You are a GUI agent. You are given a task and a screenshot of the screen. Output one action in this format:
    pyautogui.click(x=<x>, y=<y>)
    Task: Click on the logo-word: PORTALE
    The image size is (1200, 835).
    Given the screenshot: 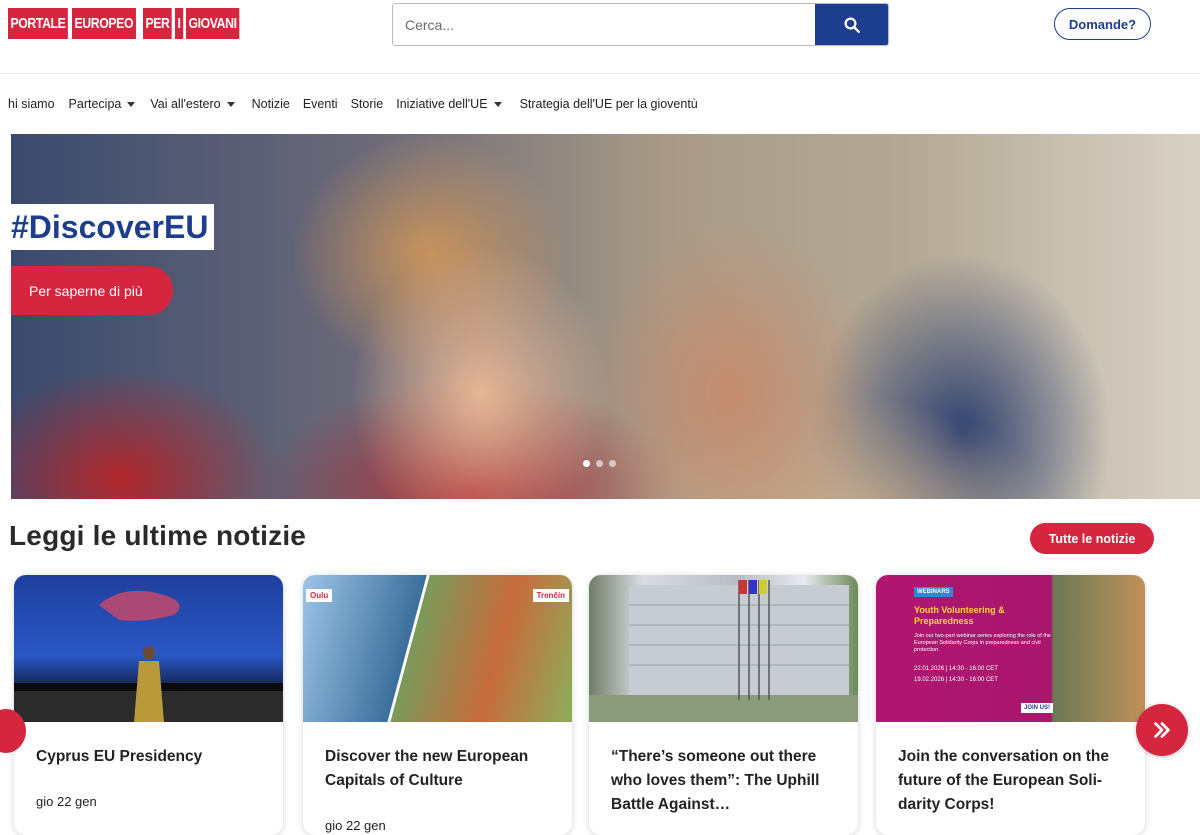 What is the action you would take?
    pyautogui.click(x=38, y=23)
    